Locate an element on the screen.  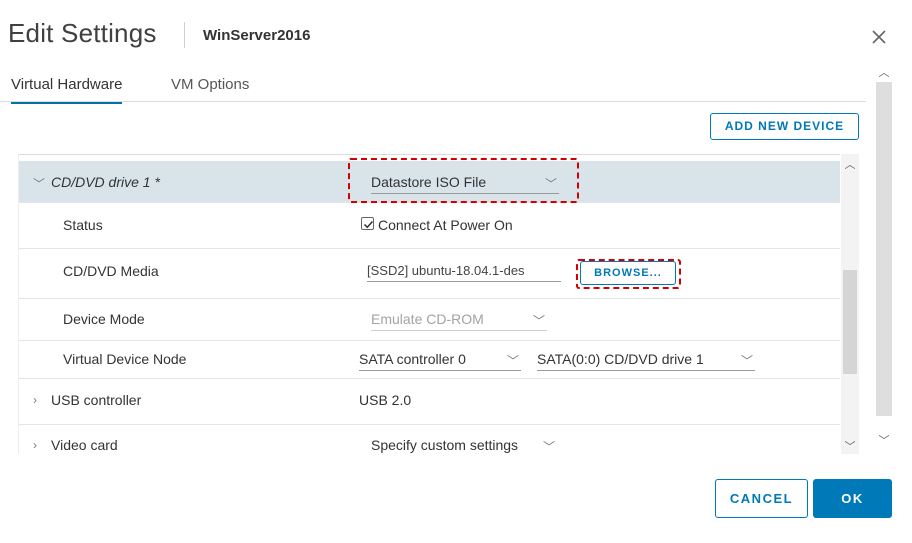
controller-select: SATA controller 0 ﹀ is located at coordinates (440, 361).